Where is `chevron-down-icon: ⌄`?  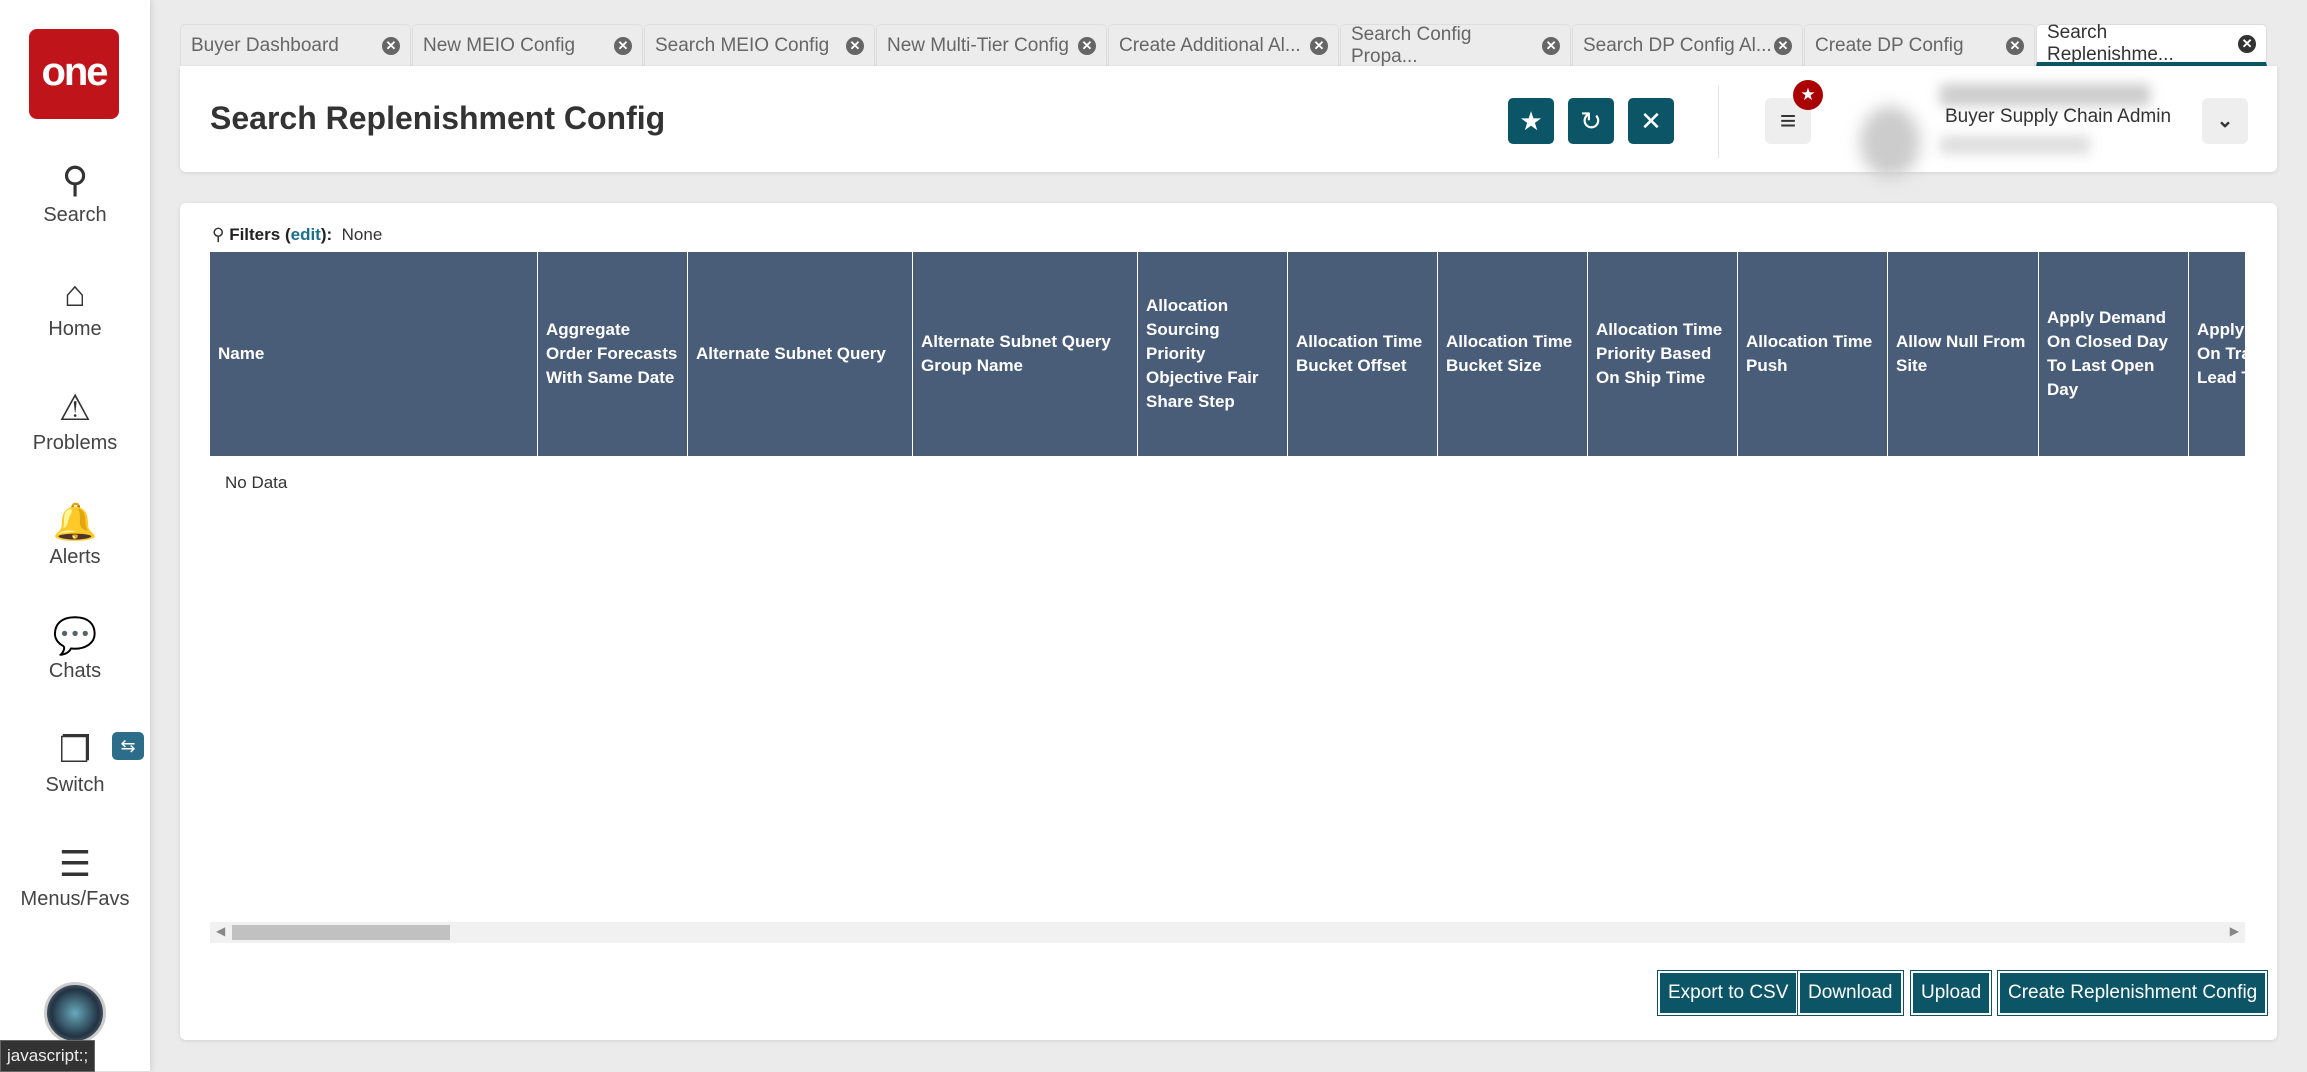
chevron-down-icon: ⌄ is located at coordinates (2225, 121).